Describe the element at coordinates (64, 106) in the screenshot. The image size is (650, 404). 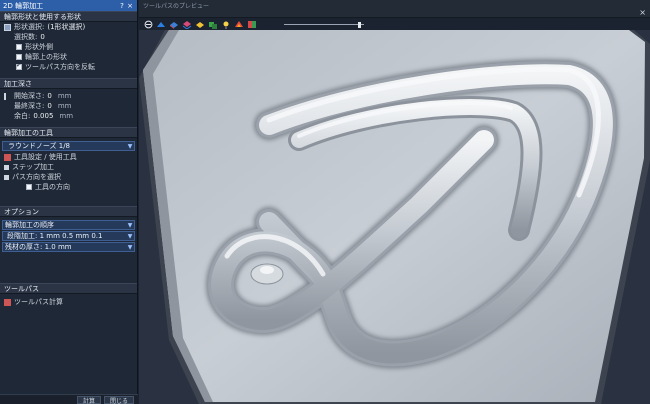
I see `final-depth-unit: mm` at that location.